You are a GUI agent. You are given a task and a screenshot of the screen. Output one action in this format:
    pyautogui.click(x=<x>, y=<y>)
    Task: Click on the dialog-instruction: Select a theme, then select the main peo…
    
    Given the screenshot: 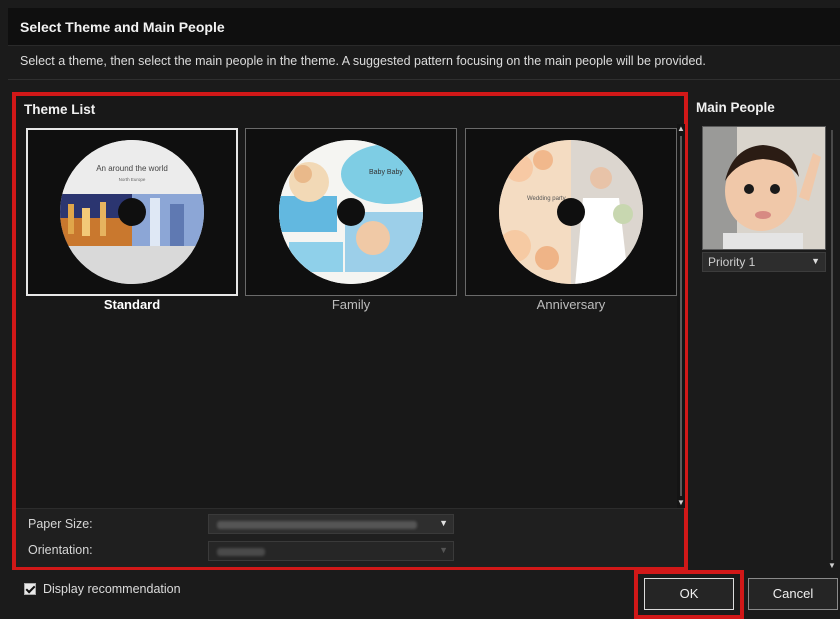 What is the action you would take?
    pyautogui.click(x=424, y=63)
    